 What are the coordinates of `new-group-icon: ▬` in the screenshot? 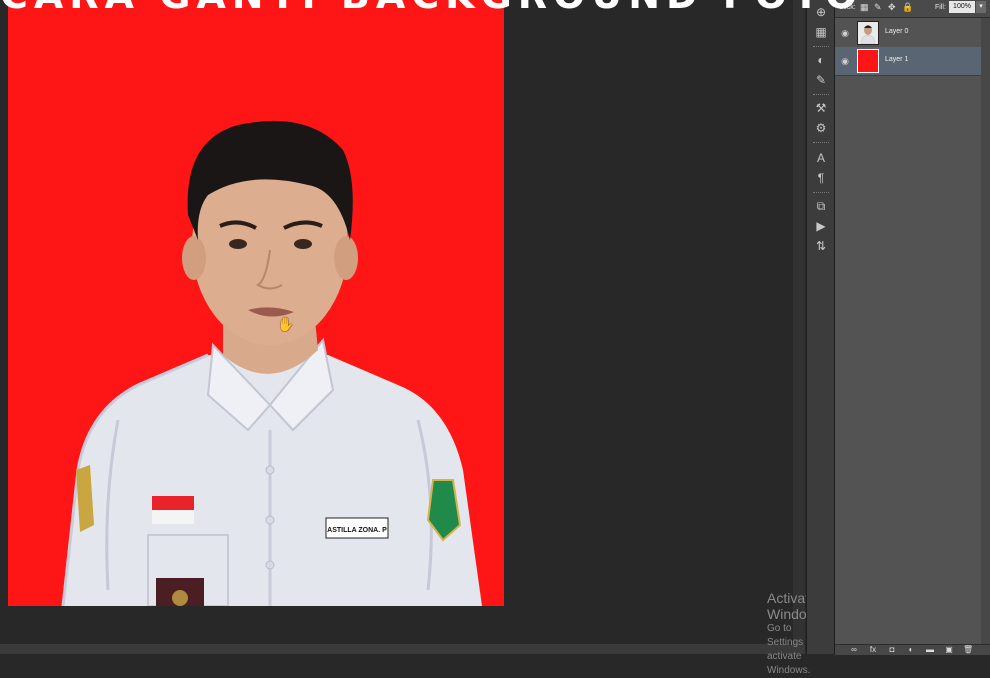 It's located at (930, 650).